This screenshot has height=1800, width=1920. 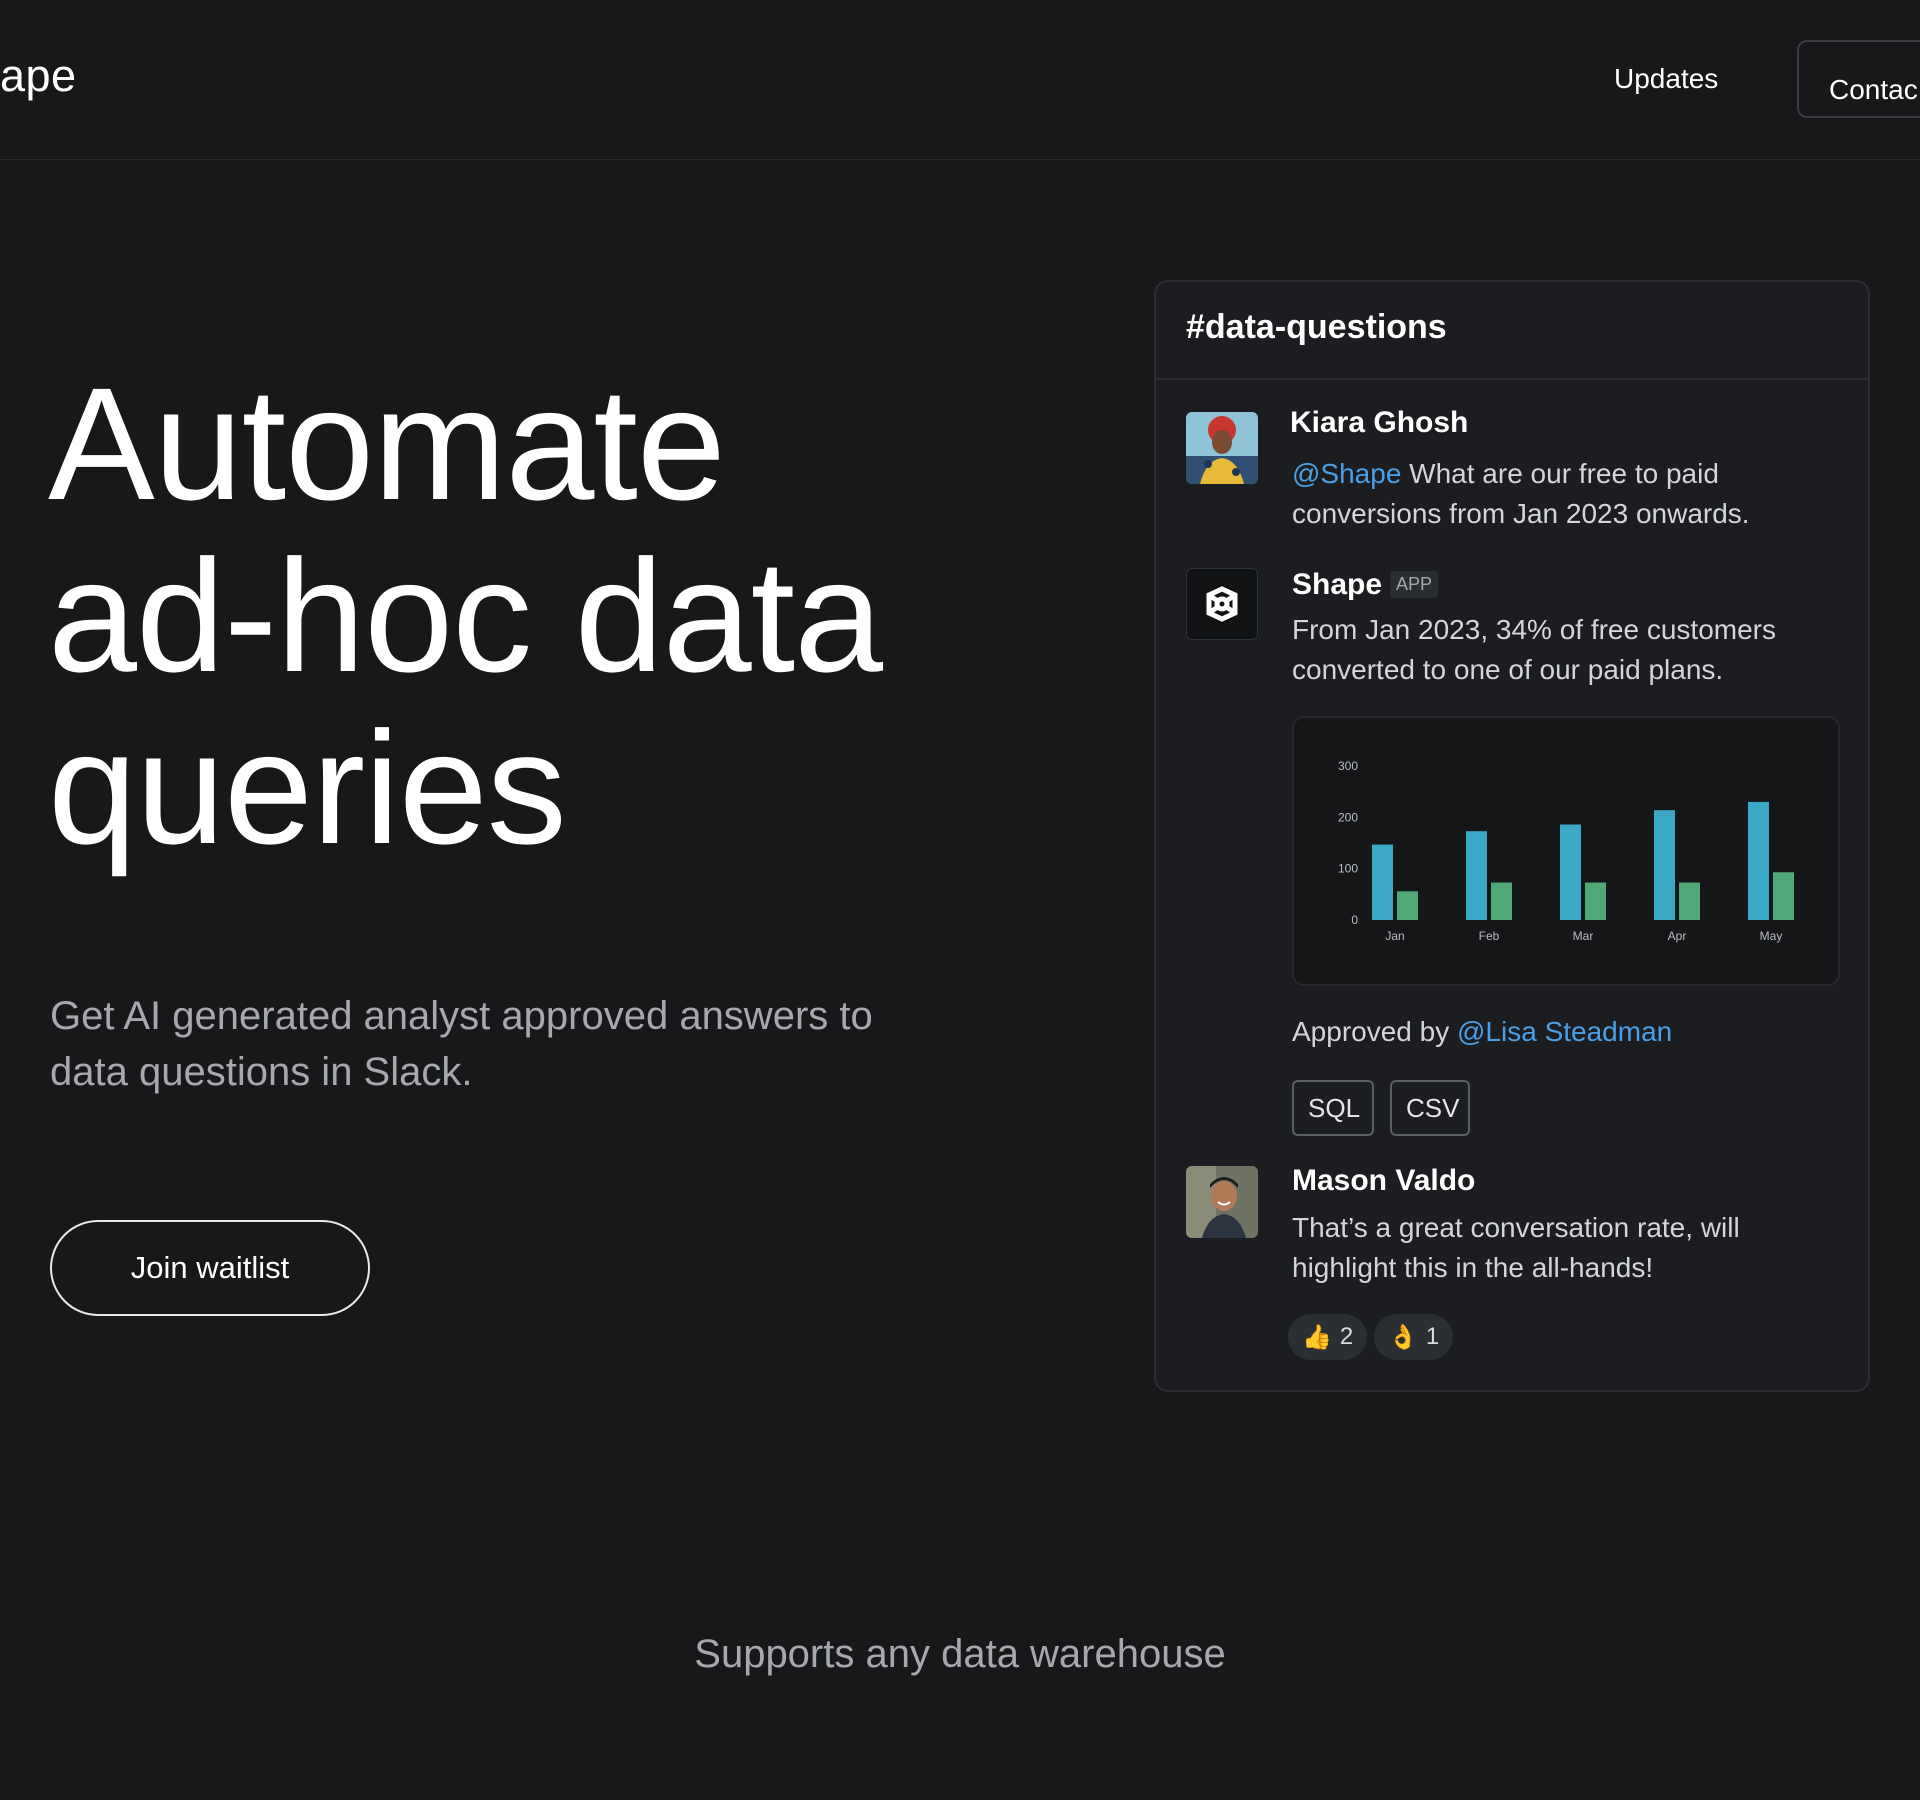 I want to click on bar-chart: 300 200 100 0 Jan Feb Mar Apr May, so click(x=1566, y=851).